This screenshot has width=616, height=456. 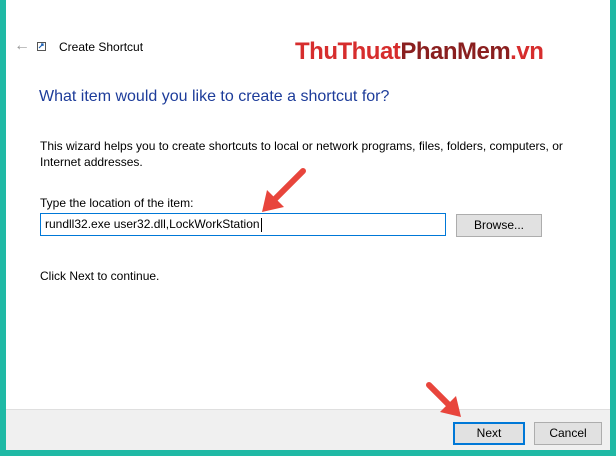 What do you see at coordinates (489, 433) in the screenshot?
I see `next-button: Next` at bounding box center [489, 433].